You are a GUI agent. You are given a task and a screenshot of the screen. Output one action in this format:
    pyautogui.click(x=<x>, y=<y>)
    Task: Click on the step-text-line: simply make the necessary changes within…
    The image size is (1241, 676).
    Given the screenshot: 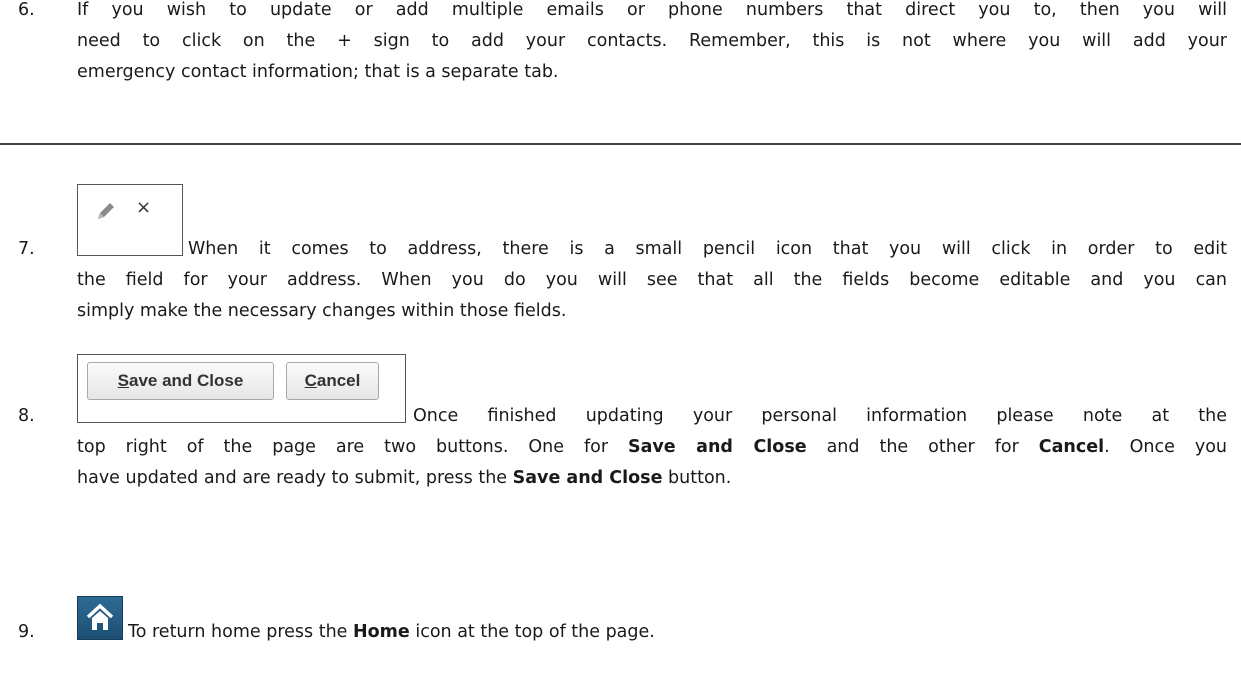 What is the action you would take?
    pyautogui.click(x=322, y=311)
    